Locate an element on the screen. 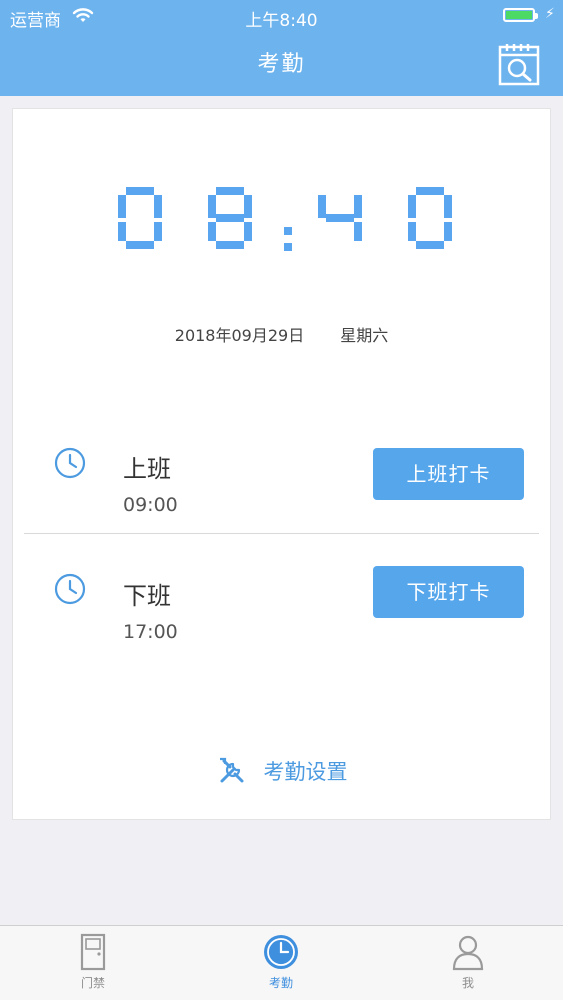  status-bar: 运营商 上午8:40 ⚡ is located at coordinates (281, 17).